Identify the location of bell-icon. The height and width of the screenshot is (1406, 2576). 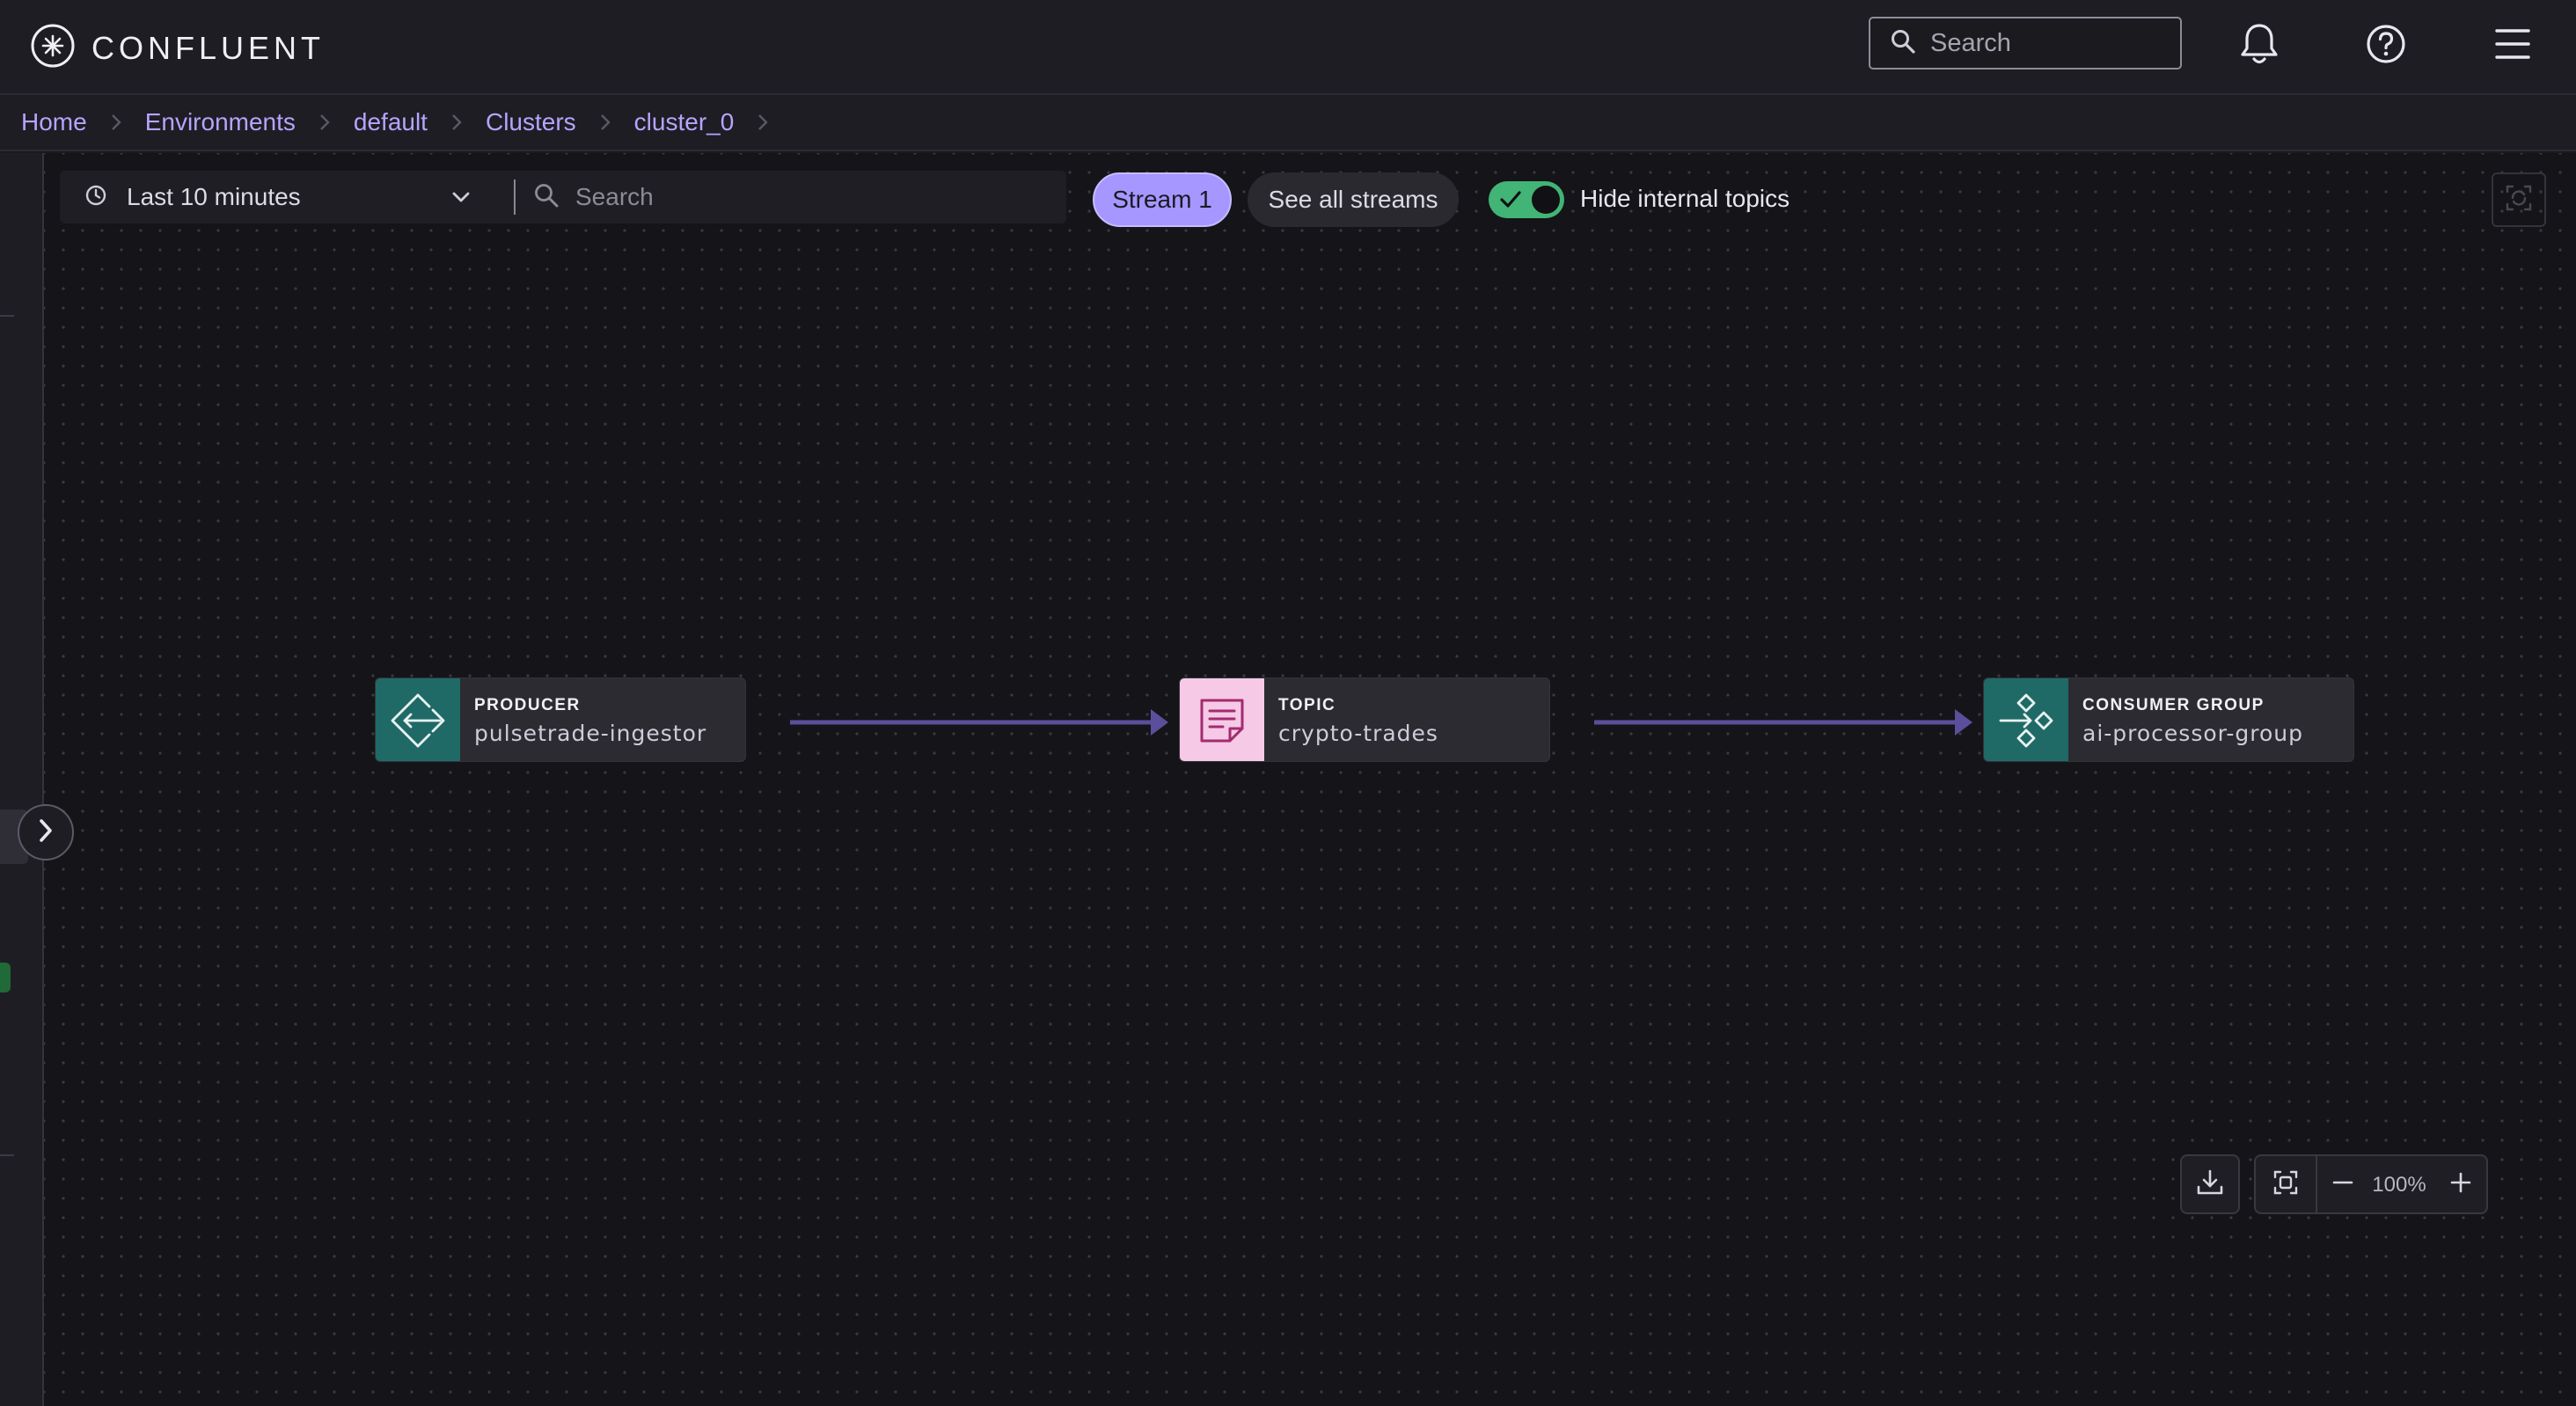
(2259, 46).